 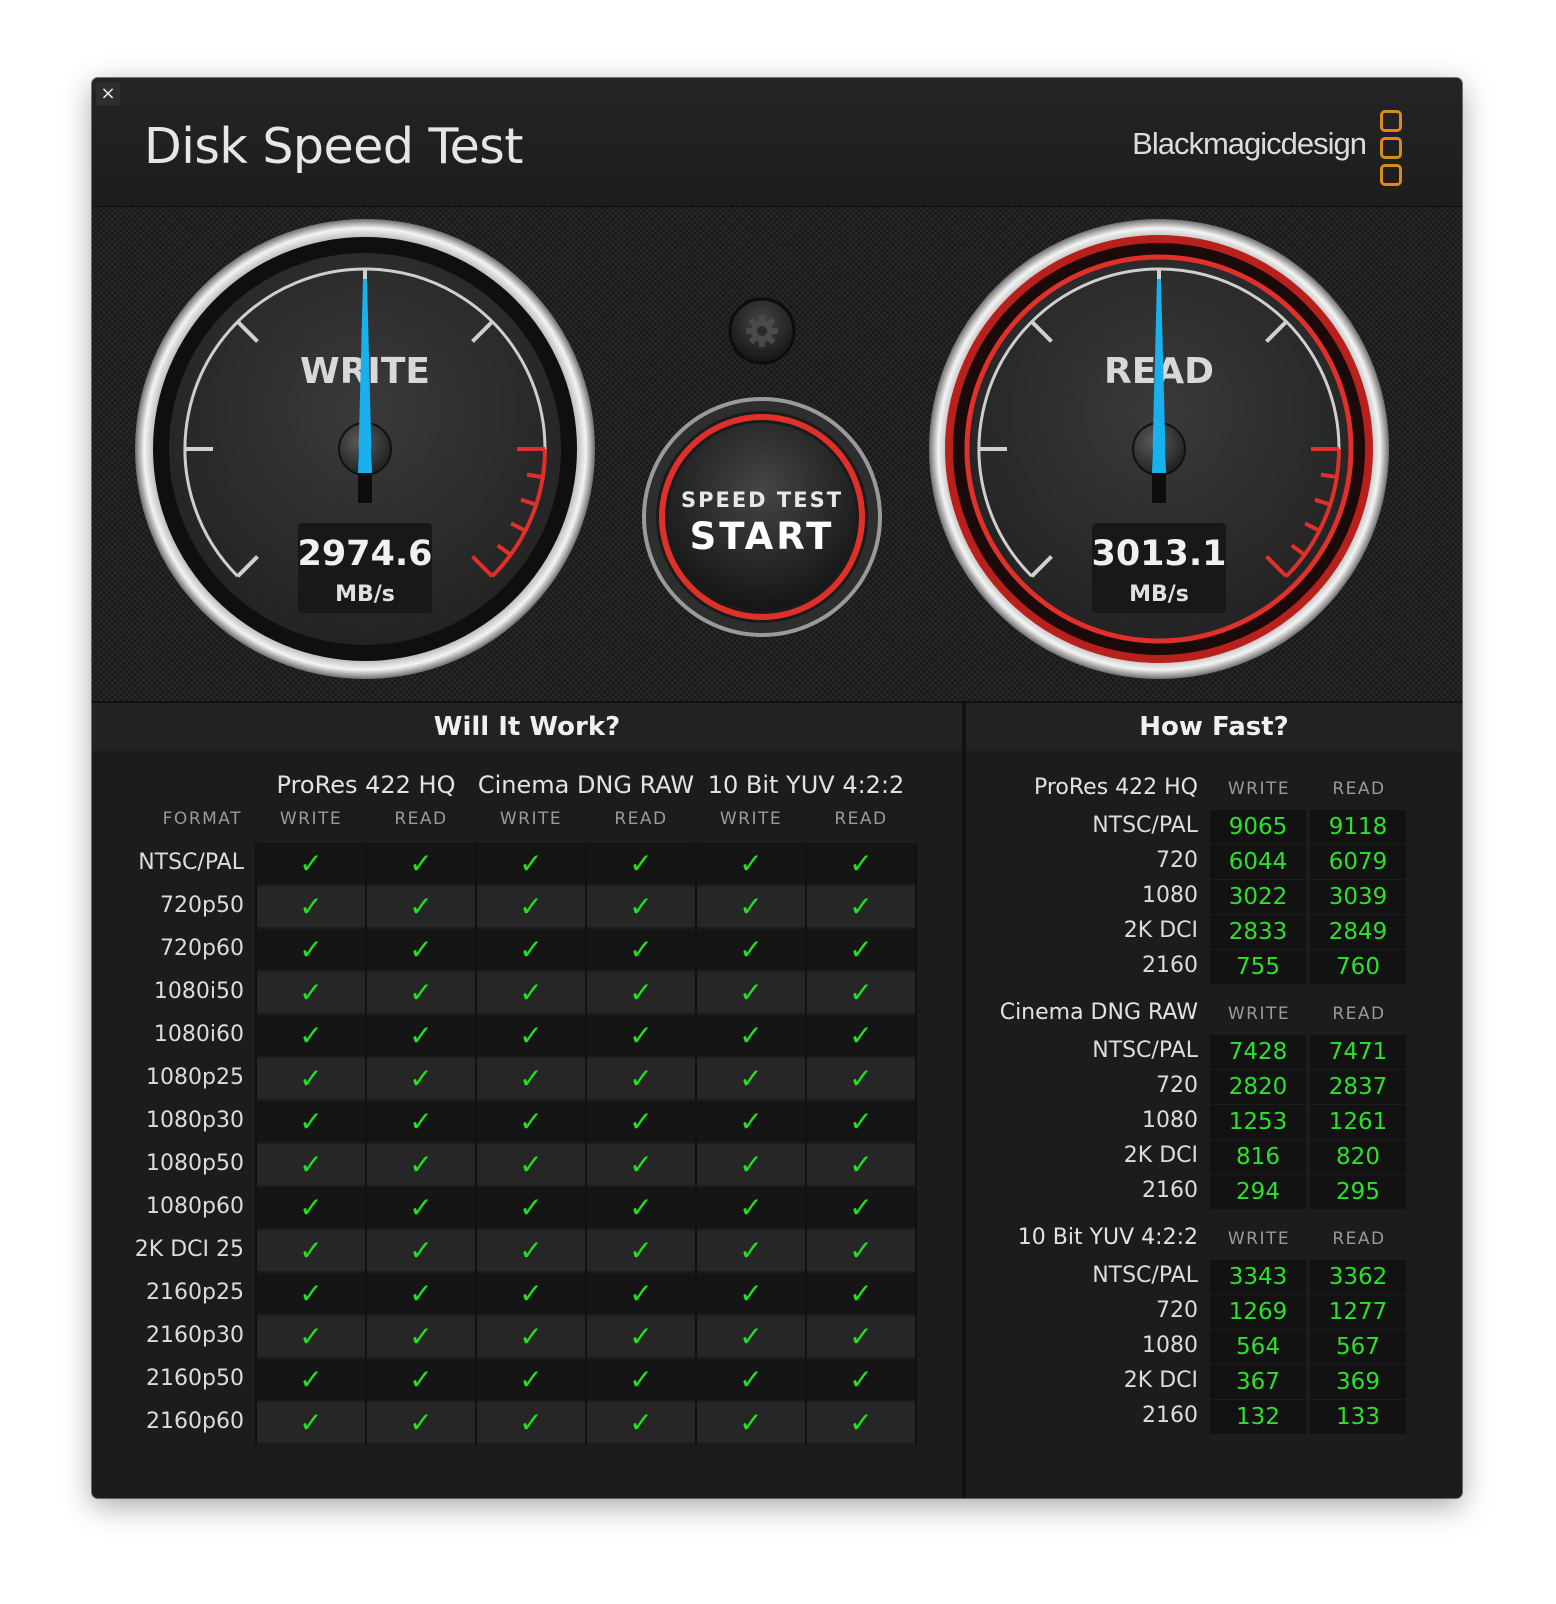 What do you see at coordinates (762, 536) in the screenshot?
I see `start-button-label-main: START` at bounding box center [762, 536].